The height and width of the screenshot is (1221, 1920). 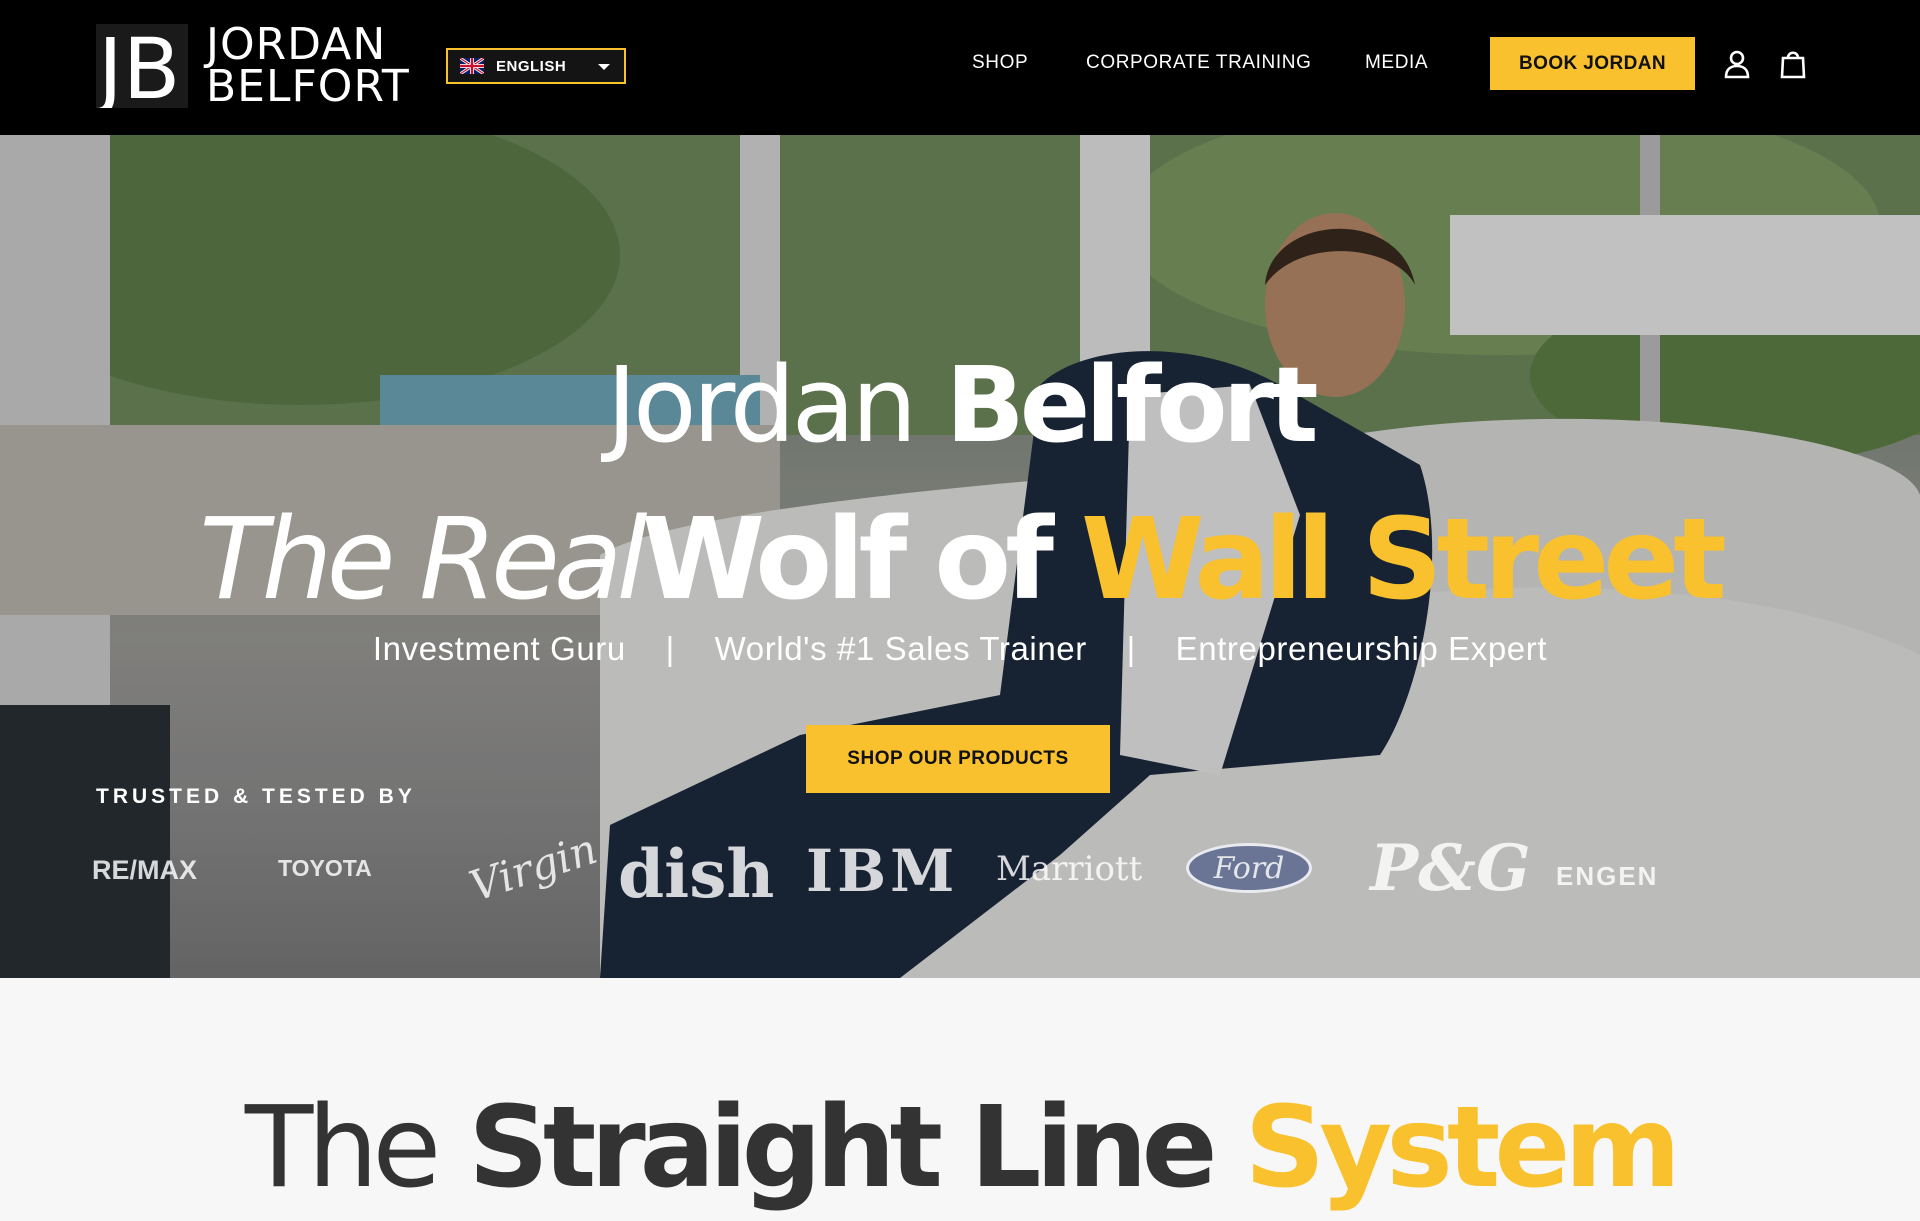 What do you see at coordinates (296, 44) in the screenshot?
I see `logo-line-1: JORDAN` at bounding box center [296, 44].